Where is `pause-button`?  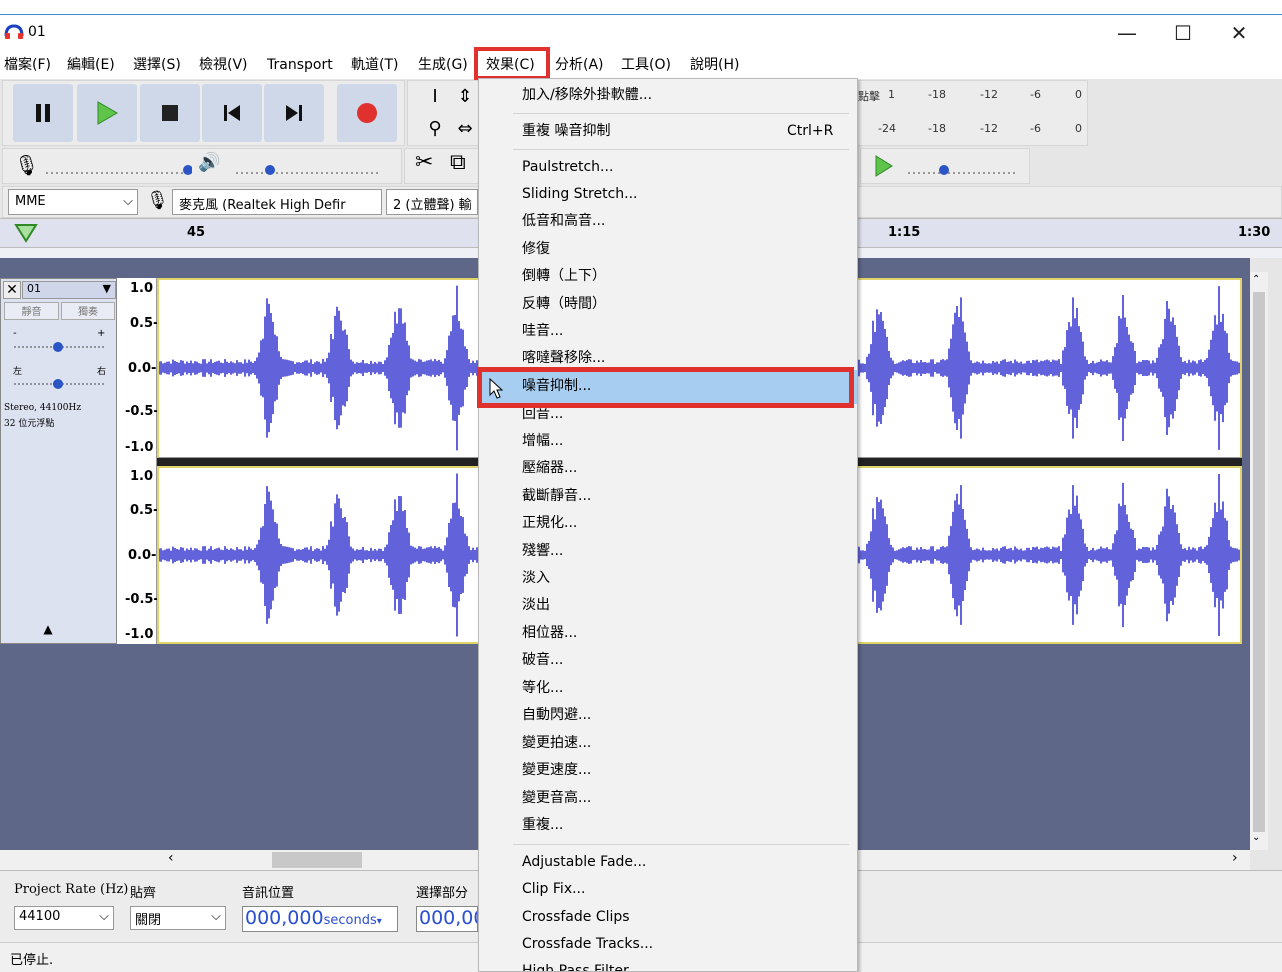
pause-button is located at coordinates (43, 113).